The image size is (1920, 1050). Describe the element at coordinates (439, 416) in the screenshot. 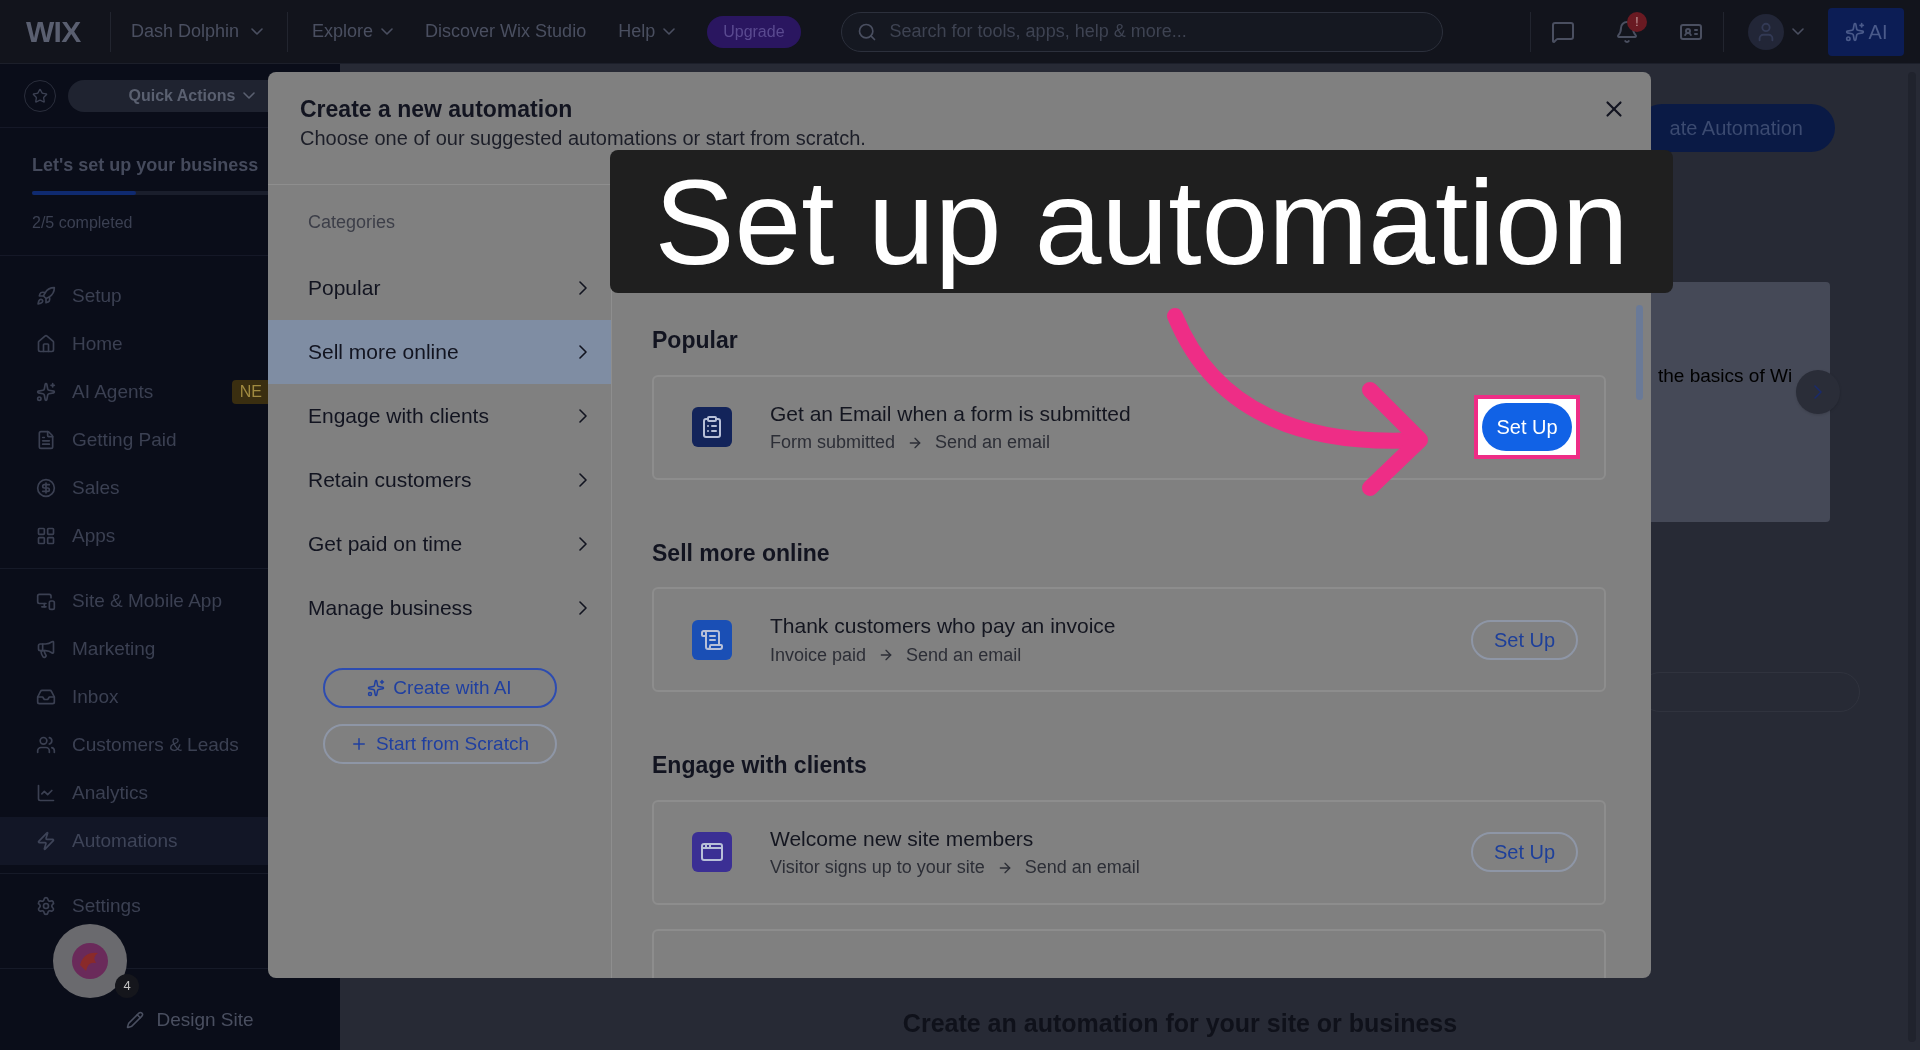

I see `category-item: Engage with clients` at that location.